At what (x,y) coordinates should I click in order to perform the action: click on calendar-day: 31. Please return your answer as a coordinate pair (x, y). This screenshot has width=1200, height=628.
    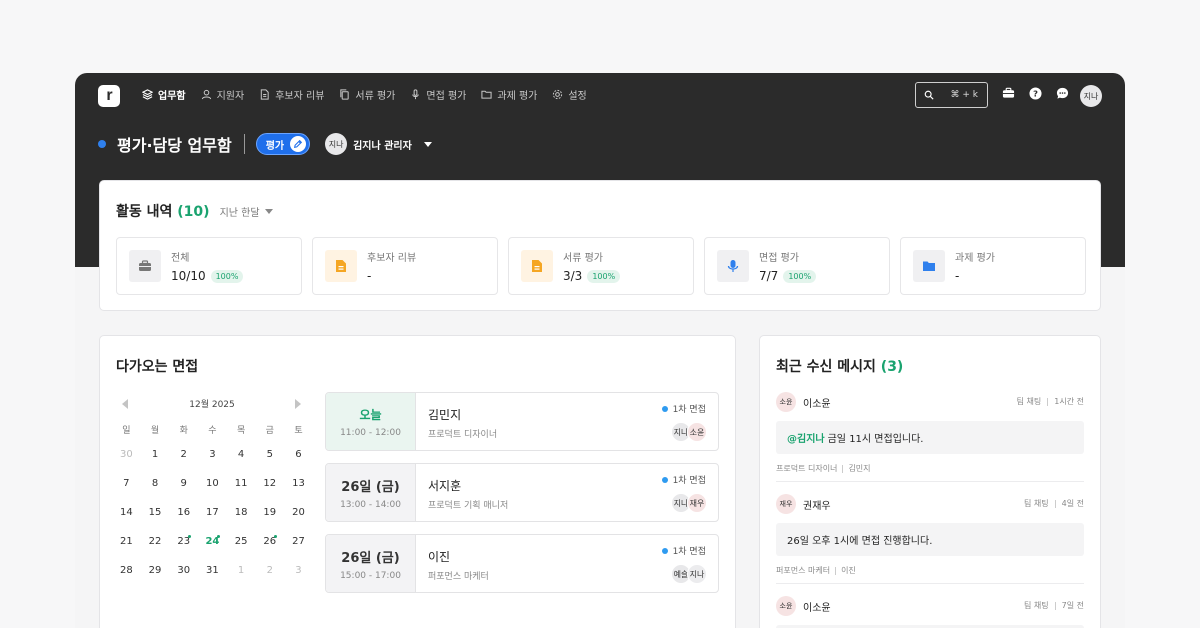
    Looking at the image, I should click on (212, 570).